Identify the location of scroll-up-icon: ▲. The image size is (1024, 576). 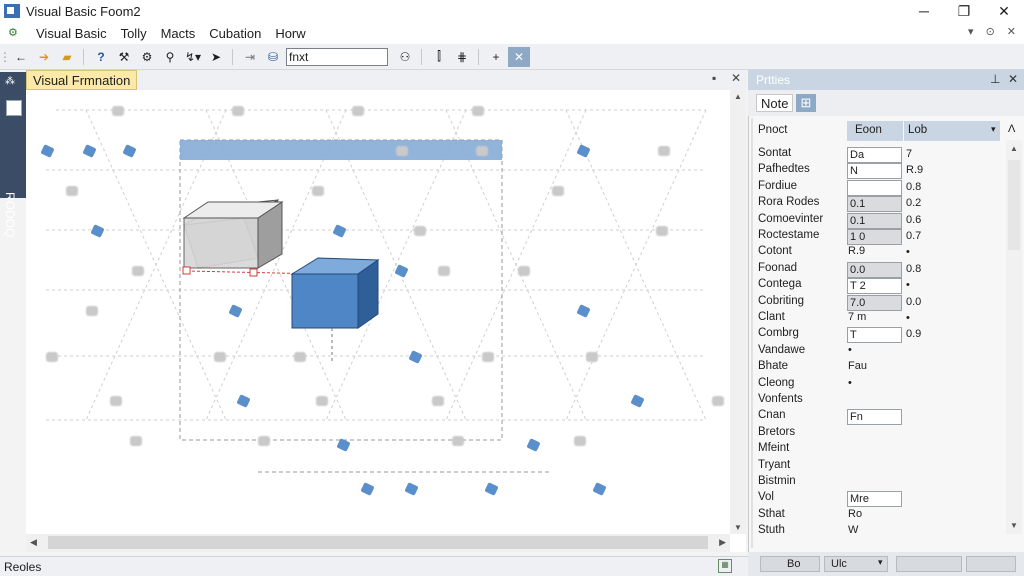
(738, 96).